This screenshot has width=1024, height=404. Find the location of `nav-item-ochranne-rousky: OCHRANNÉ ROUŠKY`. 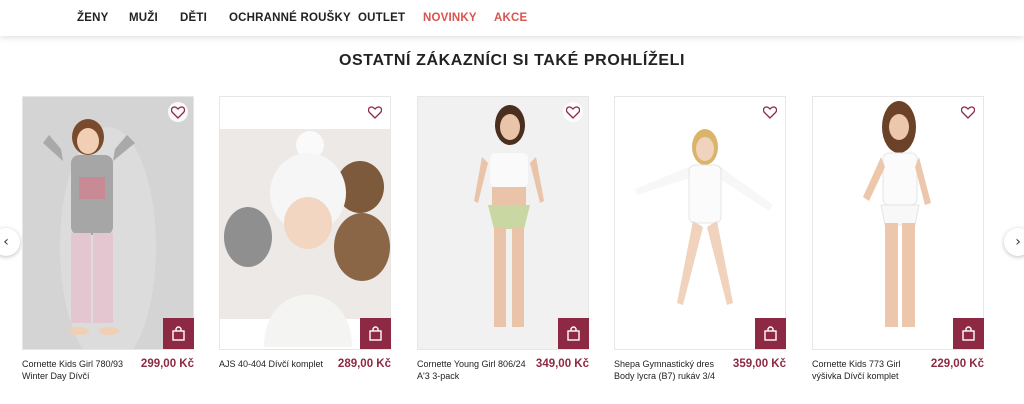

nav-item-ochranne-rousky: OCHRANNÉ ROUŠKY is located at coordinates (290, 18).